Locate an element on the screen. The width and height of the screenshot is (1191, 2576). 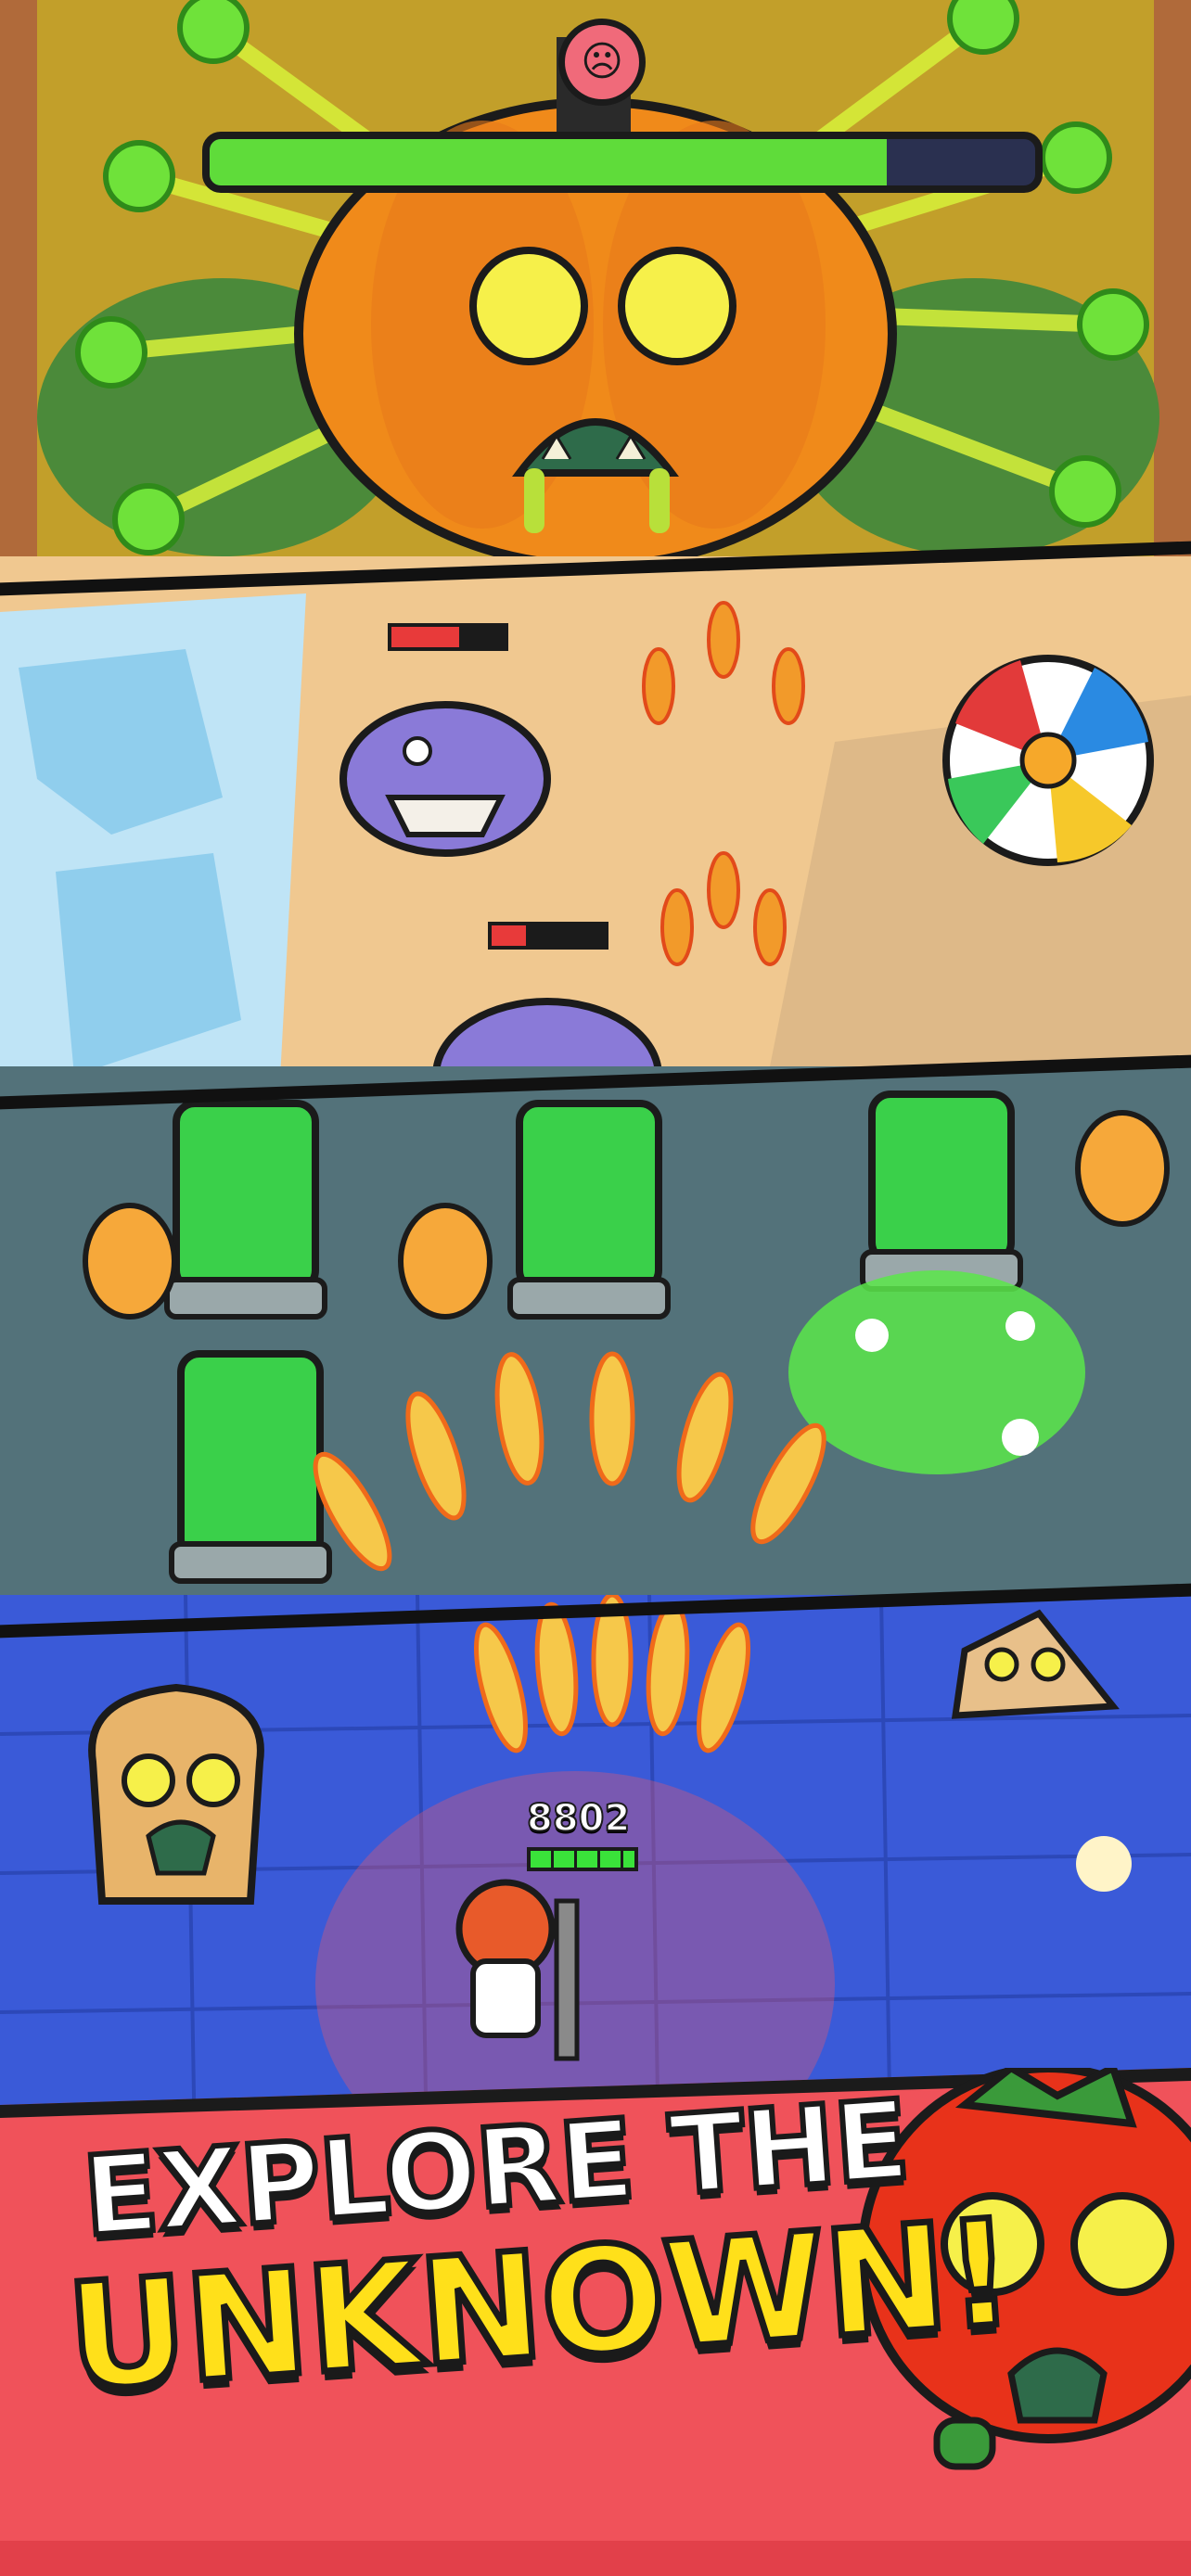
player-character is located at coordinates (517, 1970).